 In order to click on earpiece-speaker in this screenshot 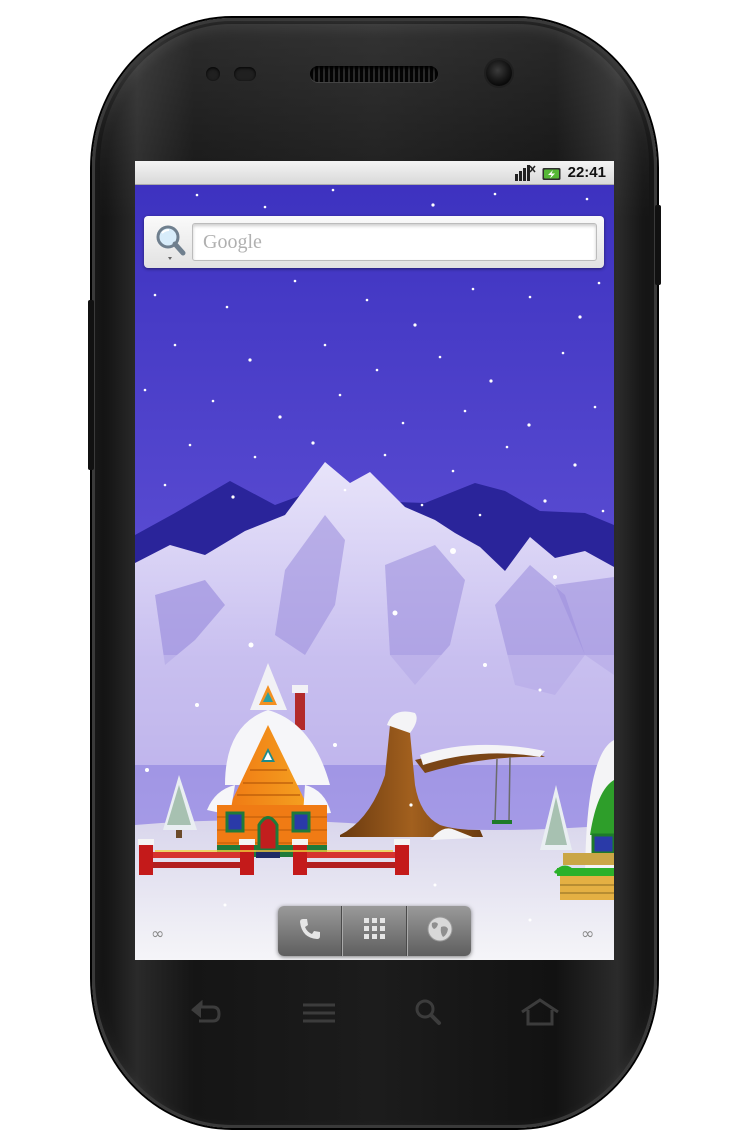, I will do `click(374, 74)`.